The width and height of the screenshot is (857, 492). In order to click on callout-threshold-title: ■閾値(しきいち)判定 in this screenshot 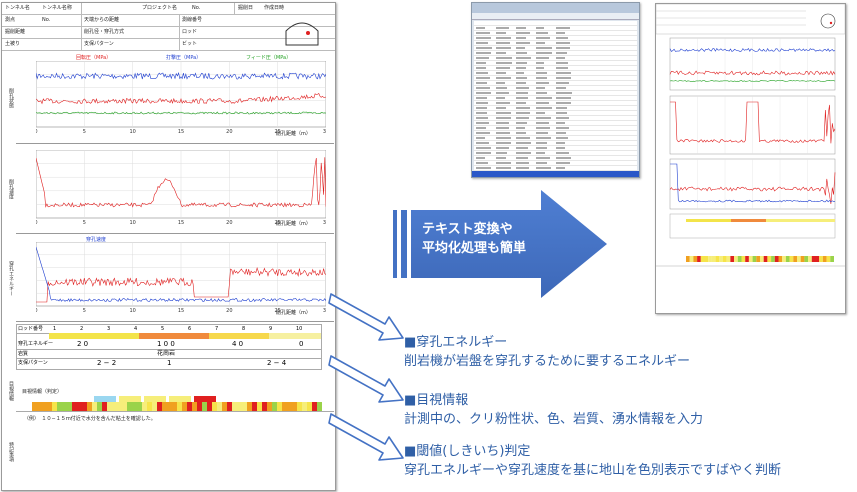, I will do `click(467, 451)`.